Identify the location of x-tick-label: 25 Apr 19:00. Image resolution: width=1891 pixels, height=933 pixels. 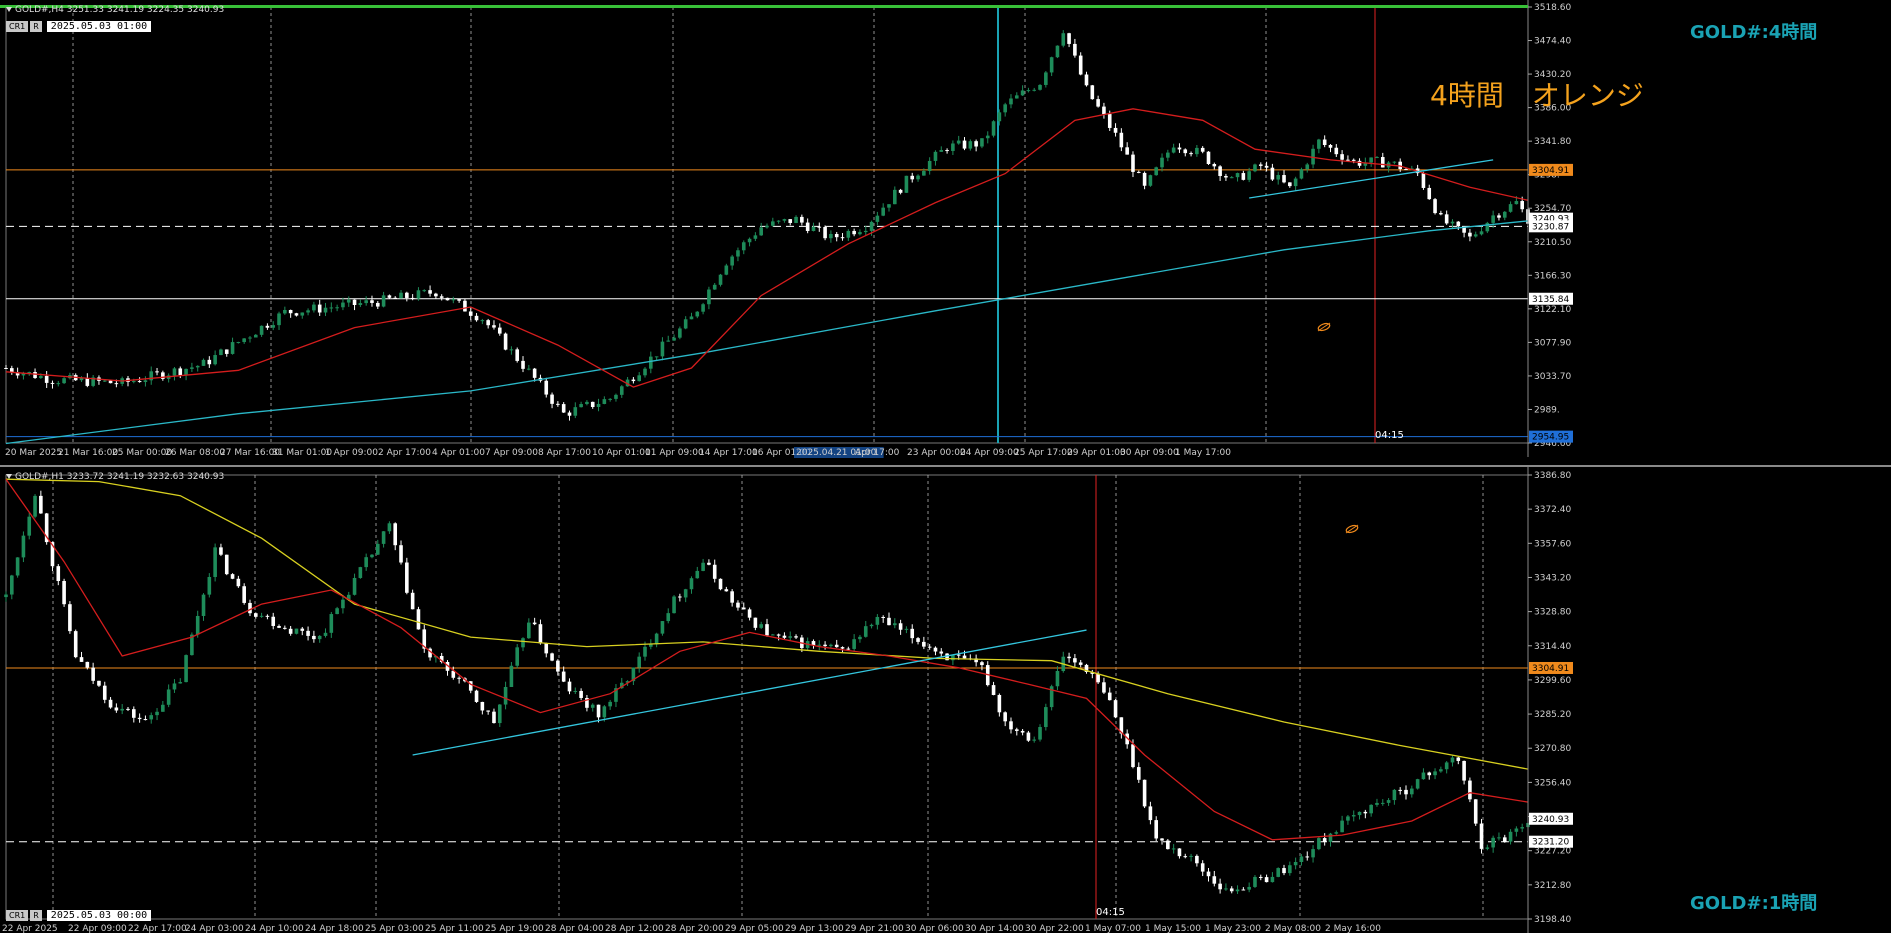
(514, 928).